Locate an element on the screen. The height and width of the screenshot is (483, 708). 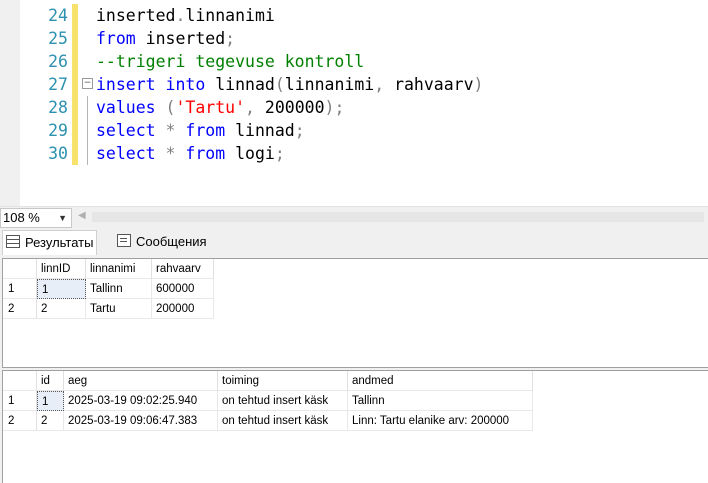
table-cell: 200000 is located at coordinates (183, 309).